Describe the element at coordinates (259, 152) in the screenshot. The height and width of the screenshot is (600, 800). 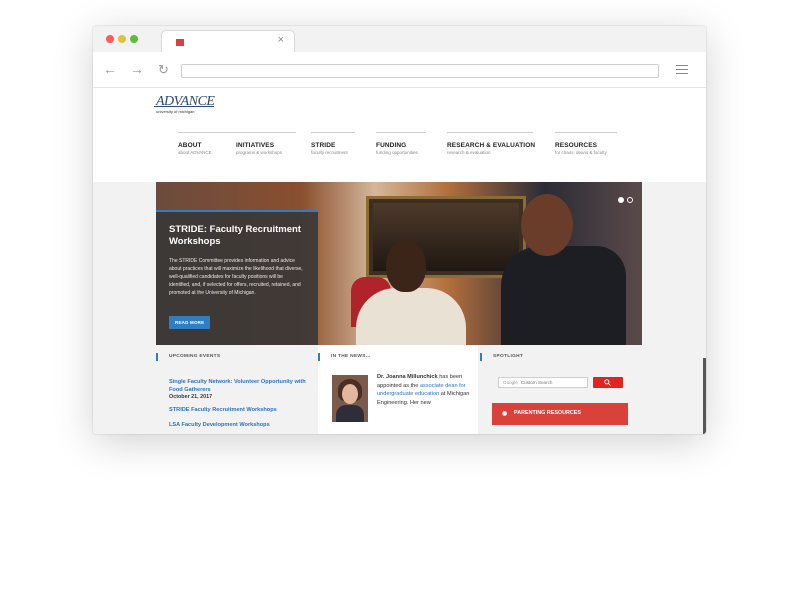
I see `nav-desc: programs & workshops` at that location.